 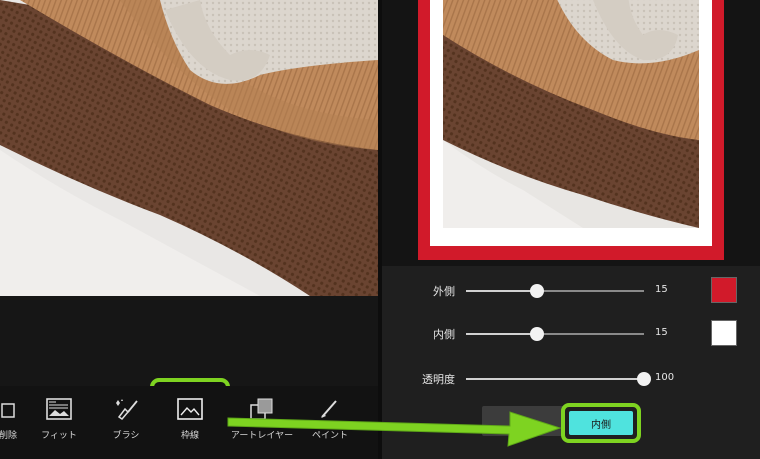 What do you see at coordinates (644, 379) in the screenshot?
I see `opacity-thumb` at bounding box center [644, 379].